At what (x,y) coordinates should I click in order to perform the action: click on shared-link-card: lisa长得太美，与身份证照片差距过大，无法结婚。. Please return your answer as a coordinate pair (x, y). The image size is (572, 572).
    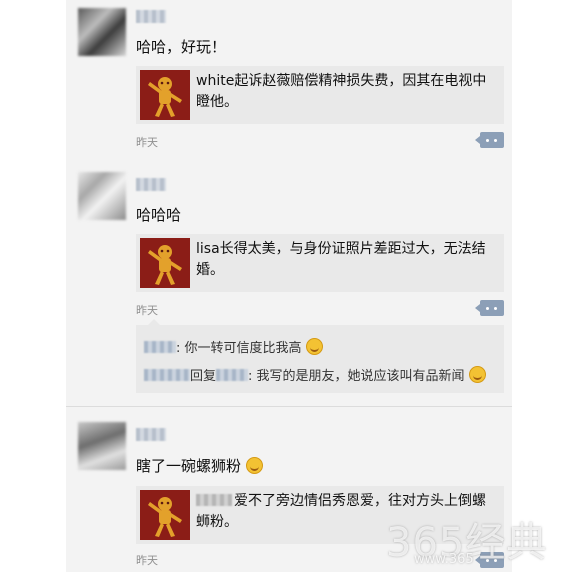
    Looking at the image, I should click on (320, 263).